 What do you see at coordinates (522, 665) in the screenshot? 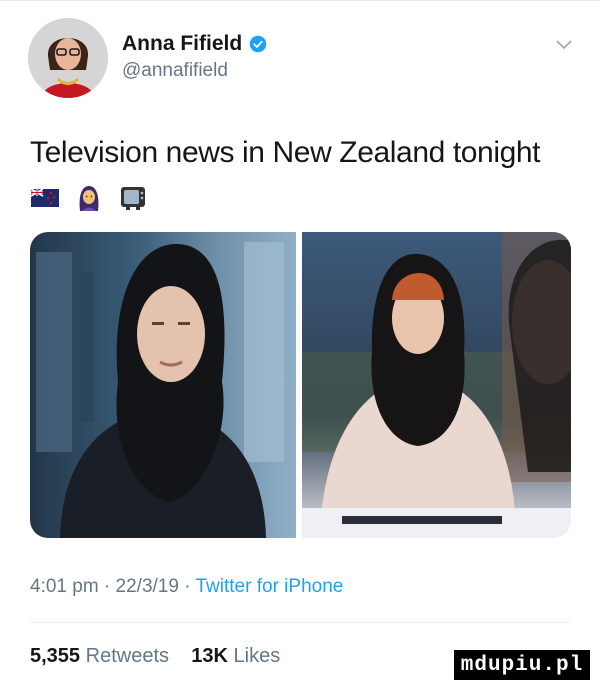
I see `watermark: mdupiu.pl` at bounding box center [522, 665].